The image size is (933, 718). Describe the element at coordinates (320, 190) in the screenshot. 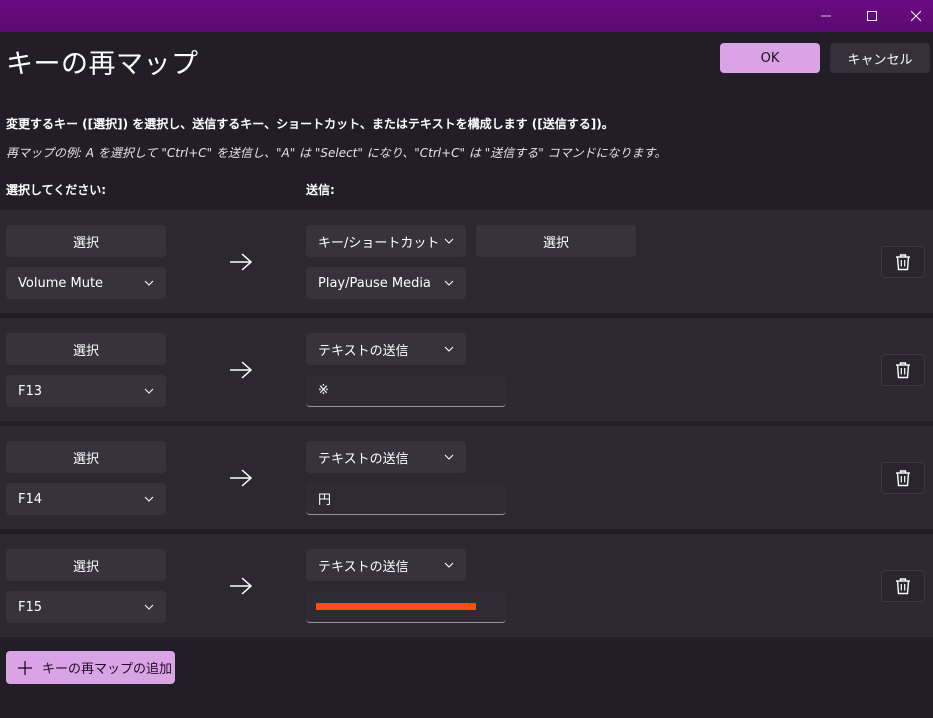

I see `send-column-label: 送信:` at that location.